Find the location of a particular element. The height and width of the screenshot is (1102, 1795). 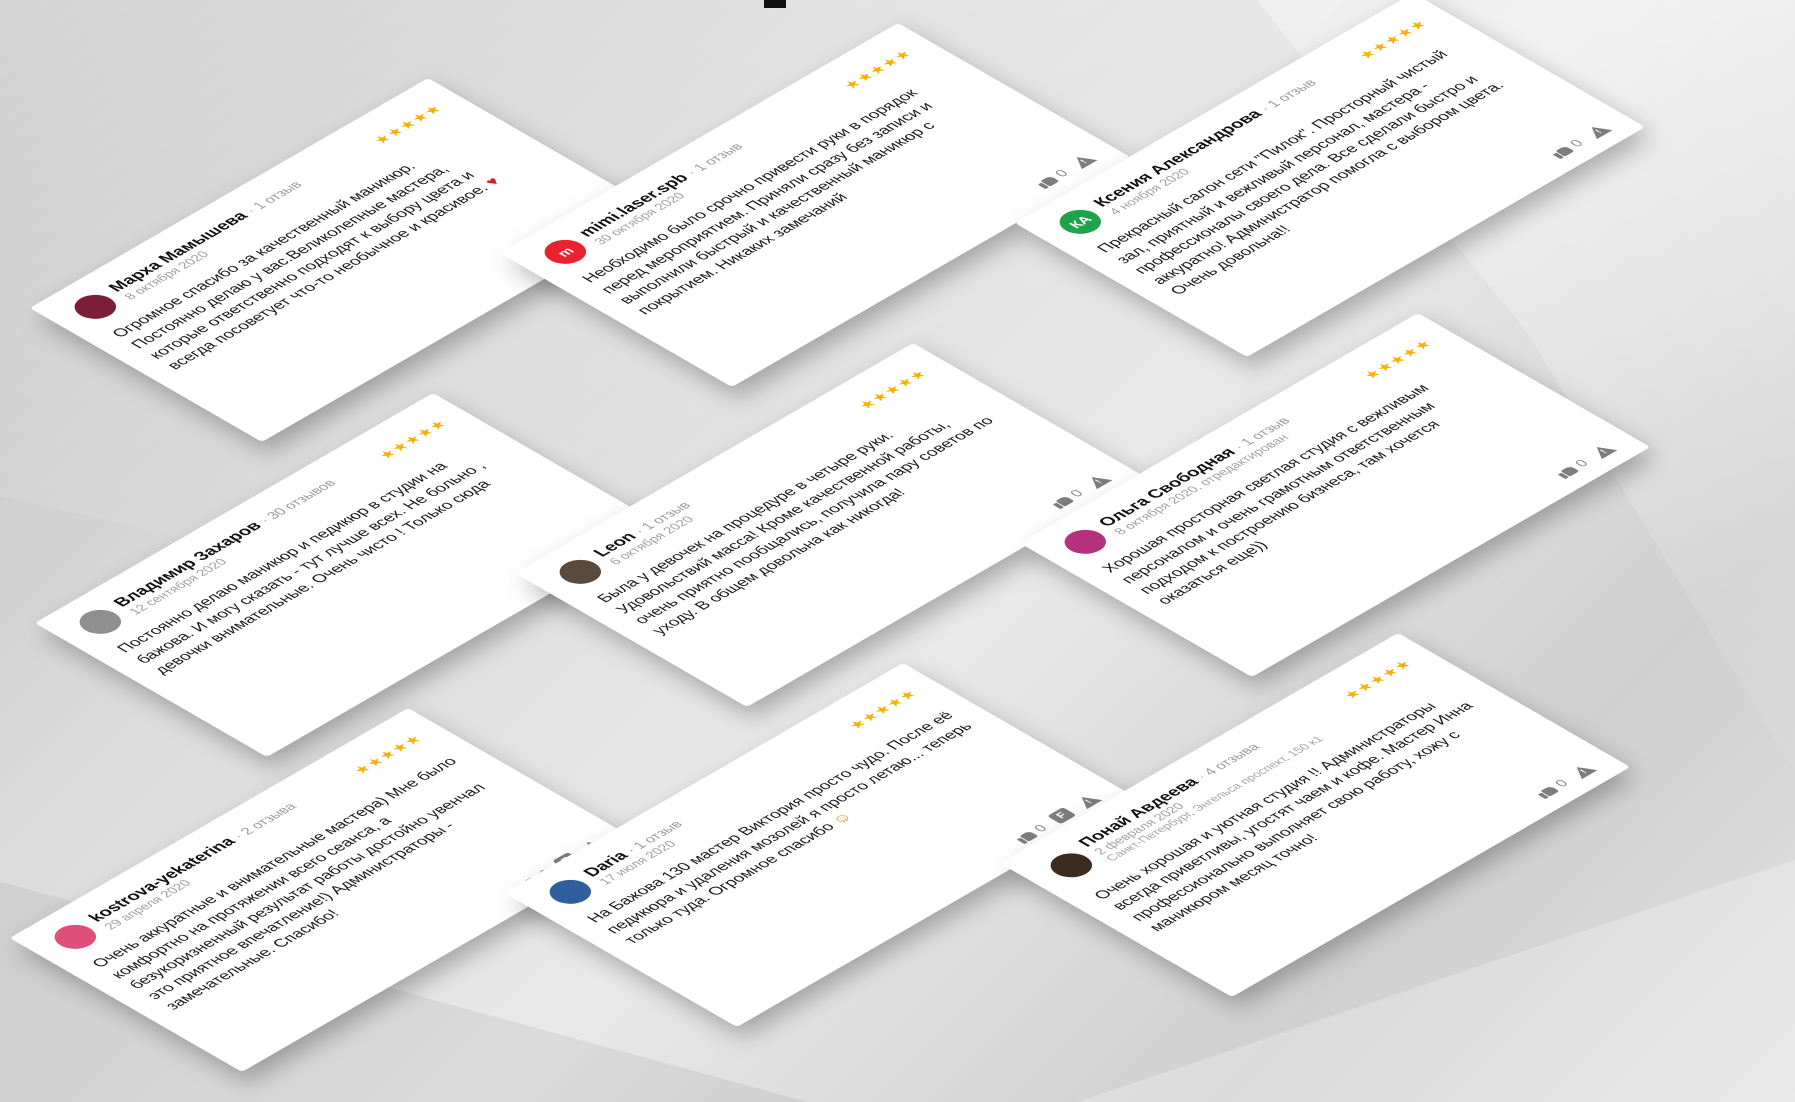

review-emoji: ♥ is located at coordinates (493, 182).